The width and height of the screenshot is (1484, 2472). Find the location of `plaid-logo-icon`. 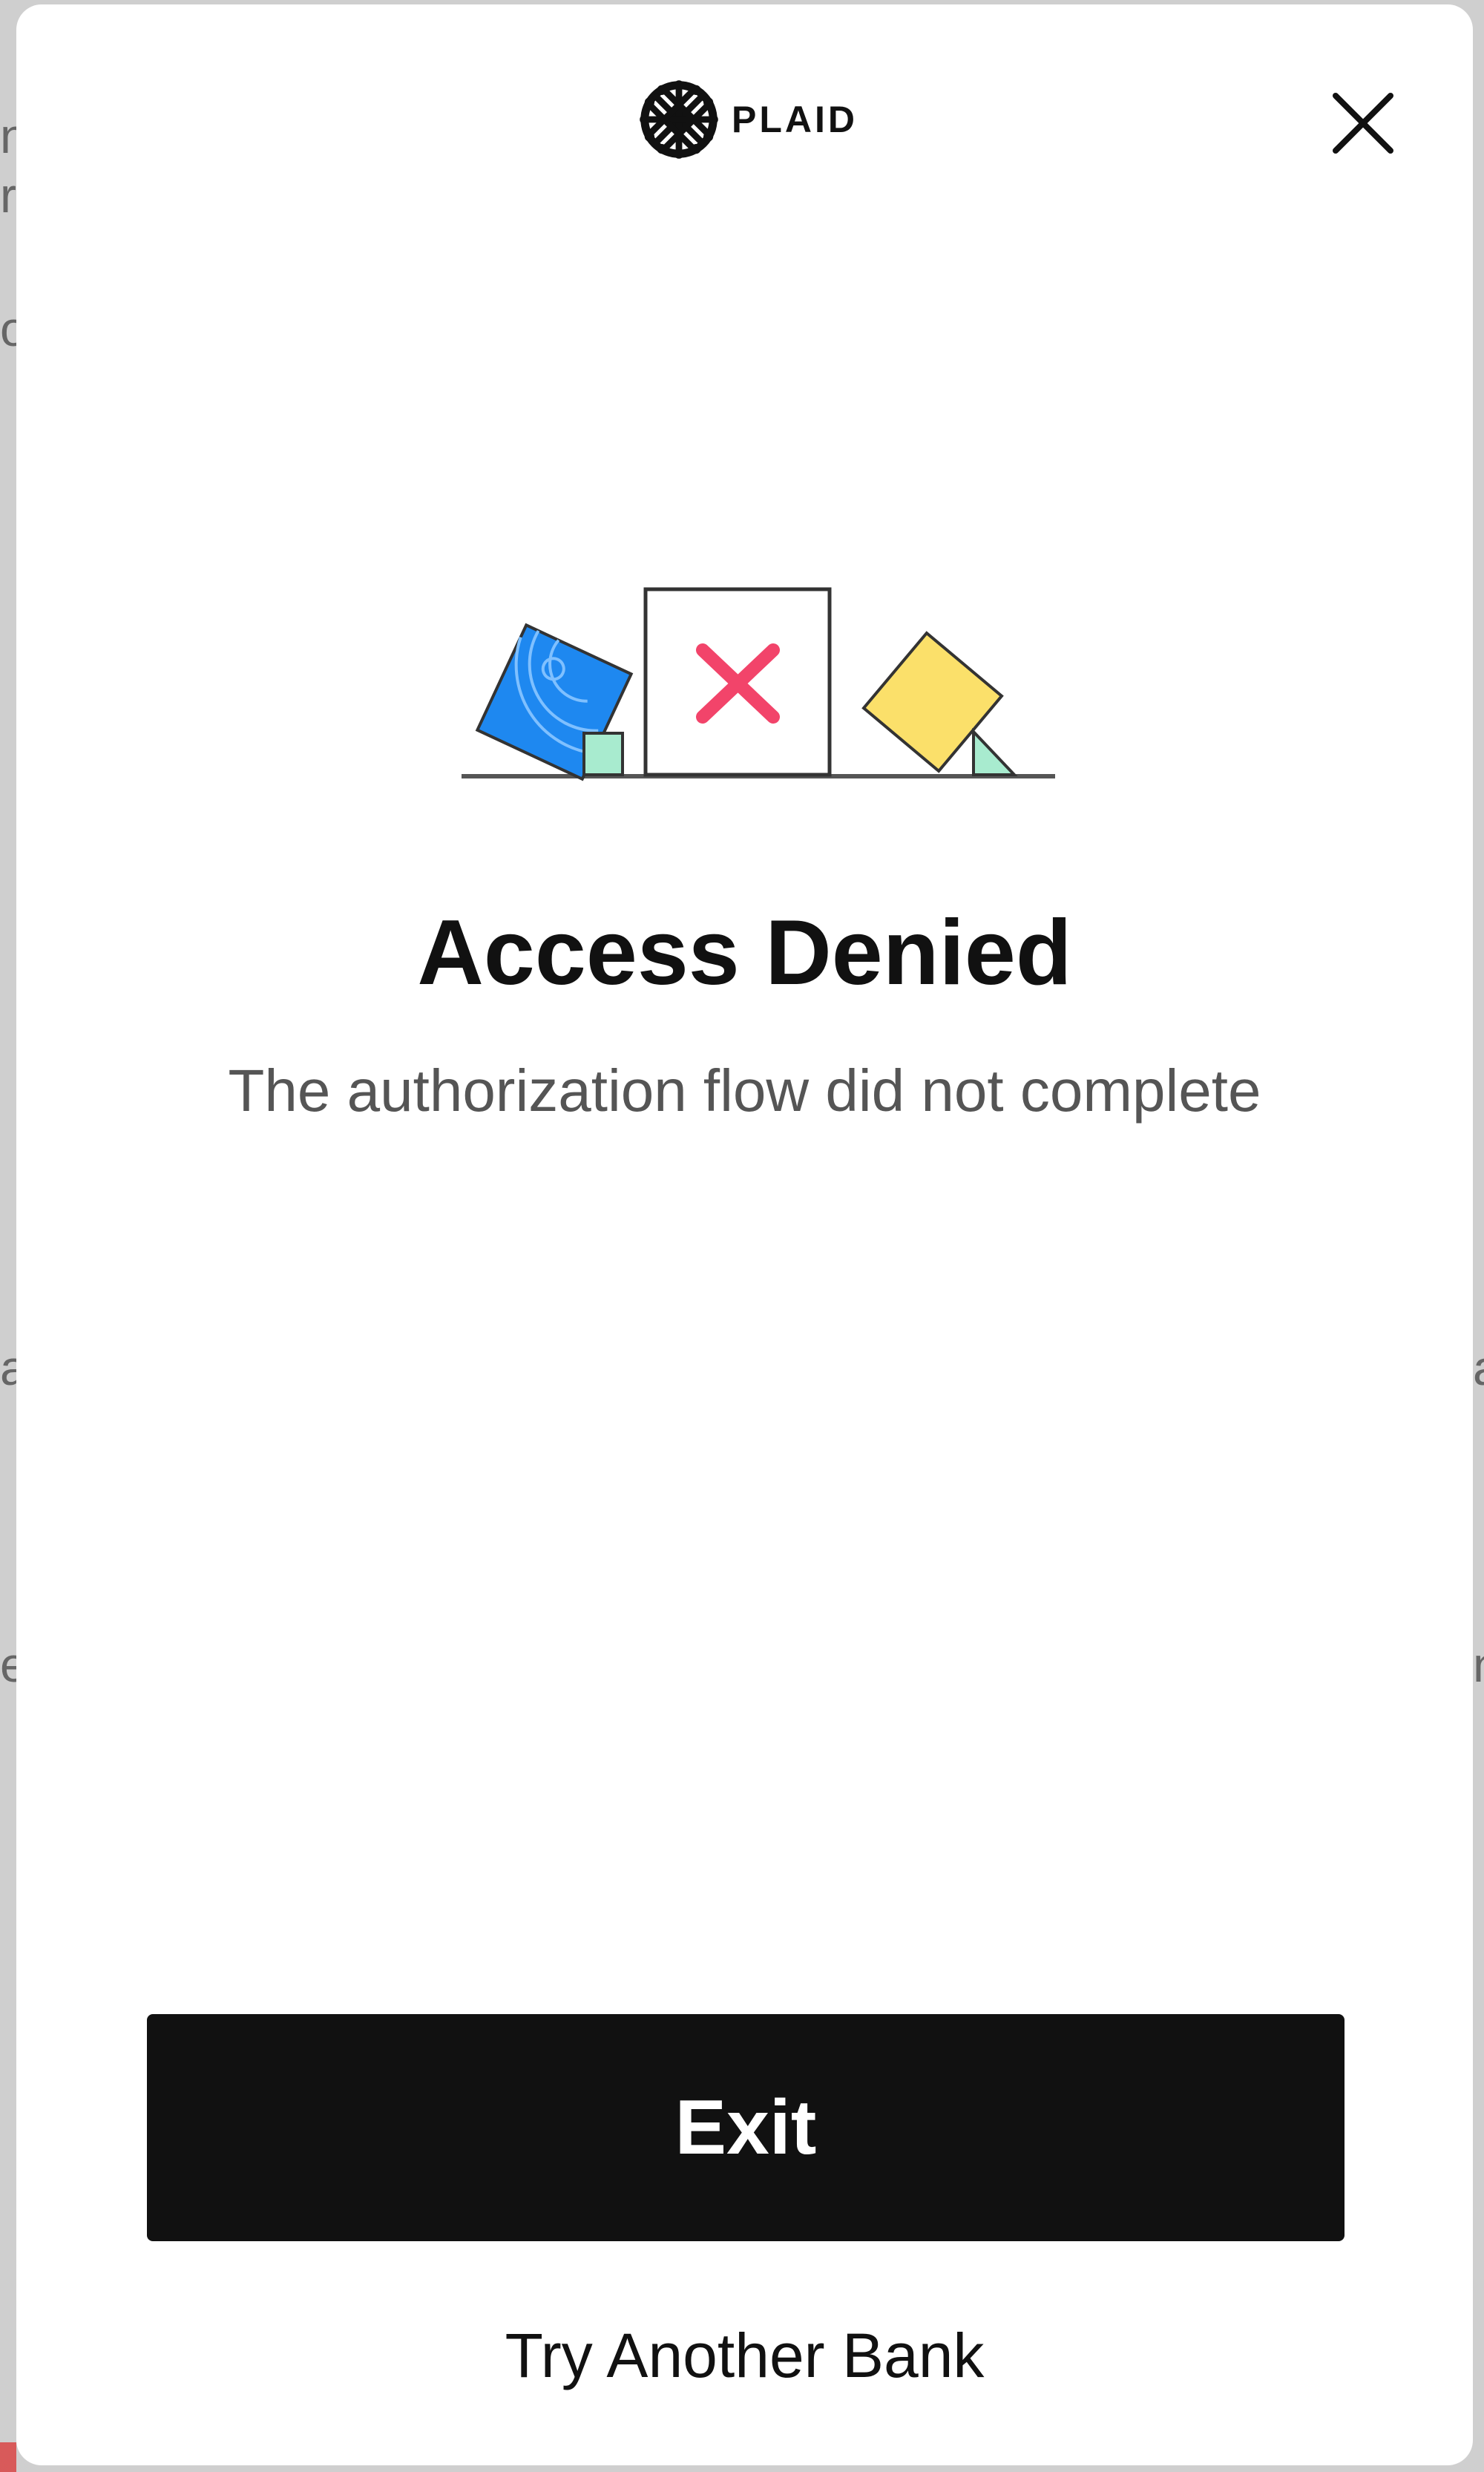

plaid-logo-icon is located at coordinates (679, 119).